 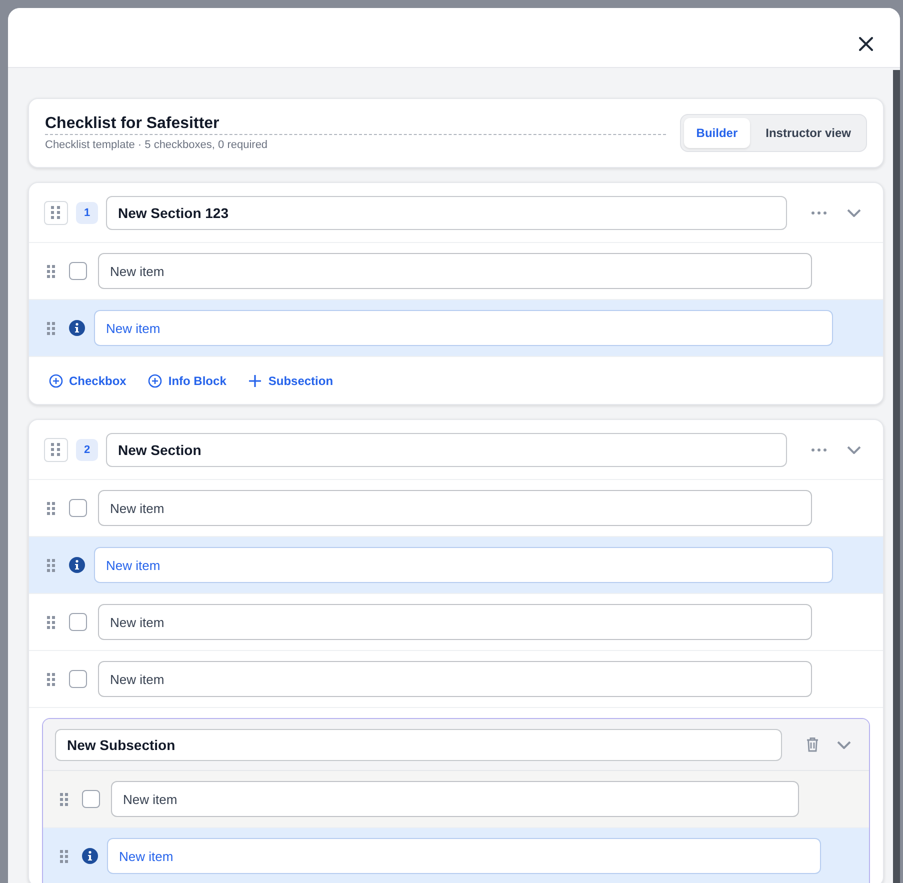 What do you see at coordinates (896, 476) in the screenshot?
I see `scrollbar` at bounding box center [896, 476].